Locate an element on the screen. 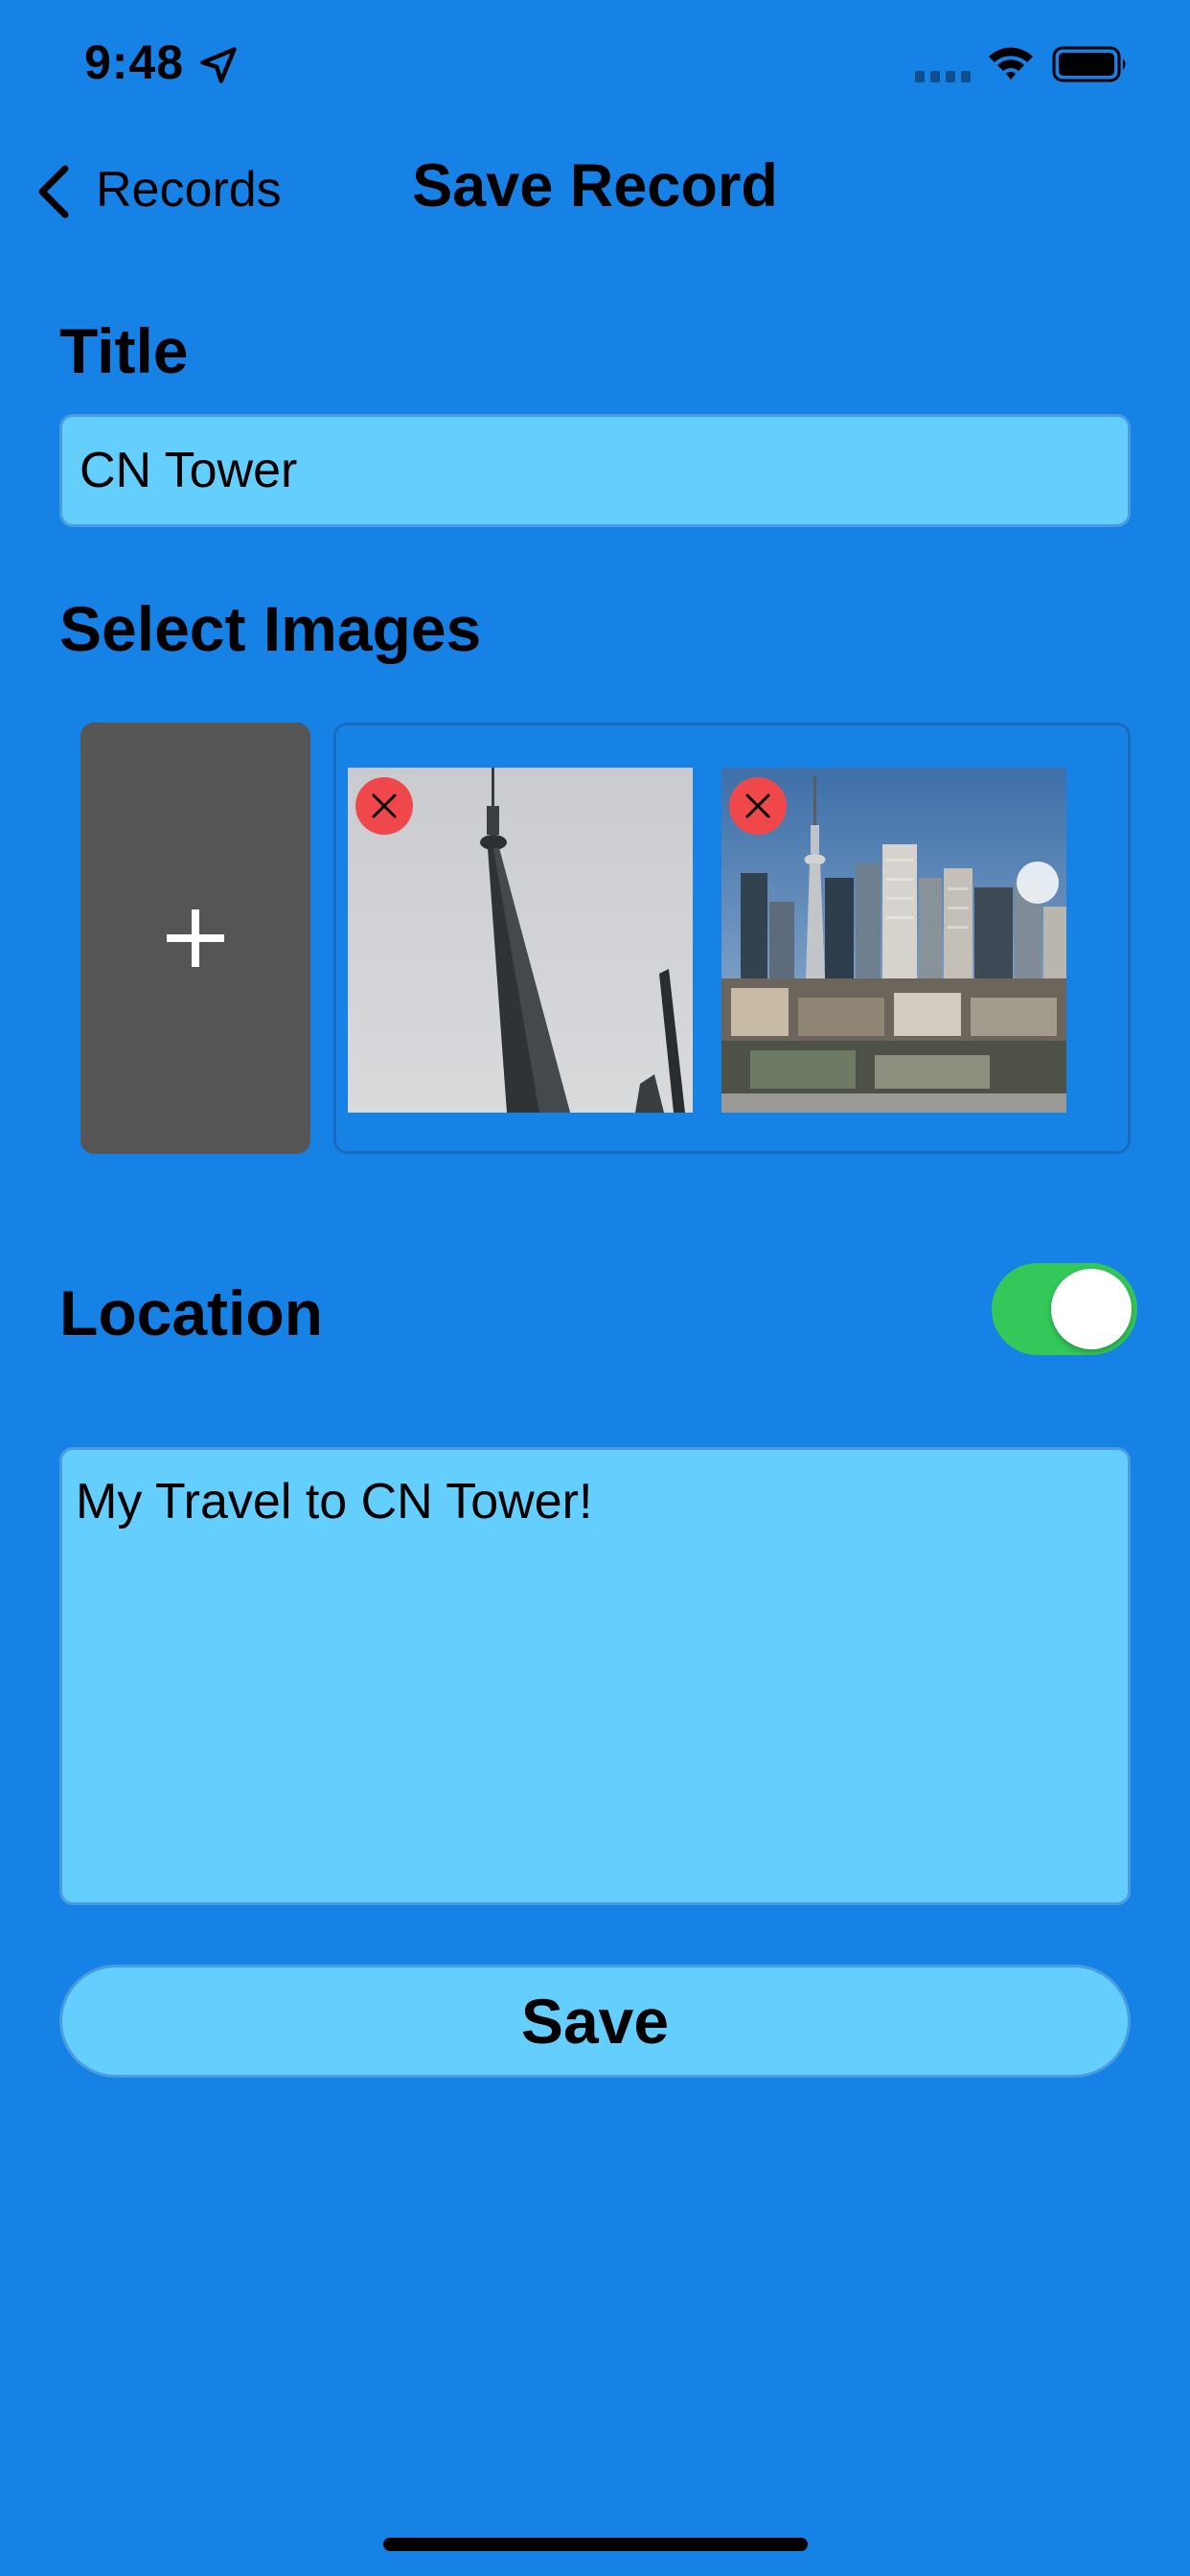  selected-images-list is located at coordinates (732, 938).